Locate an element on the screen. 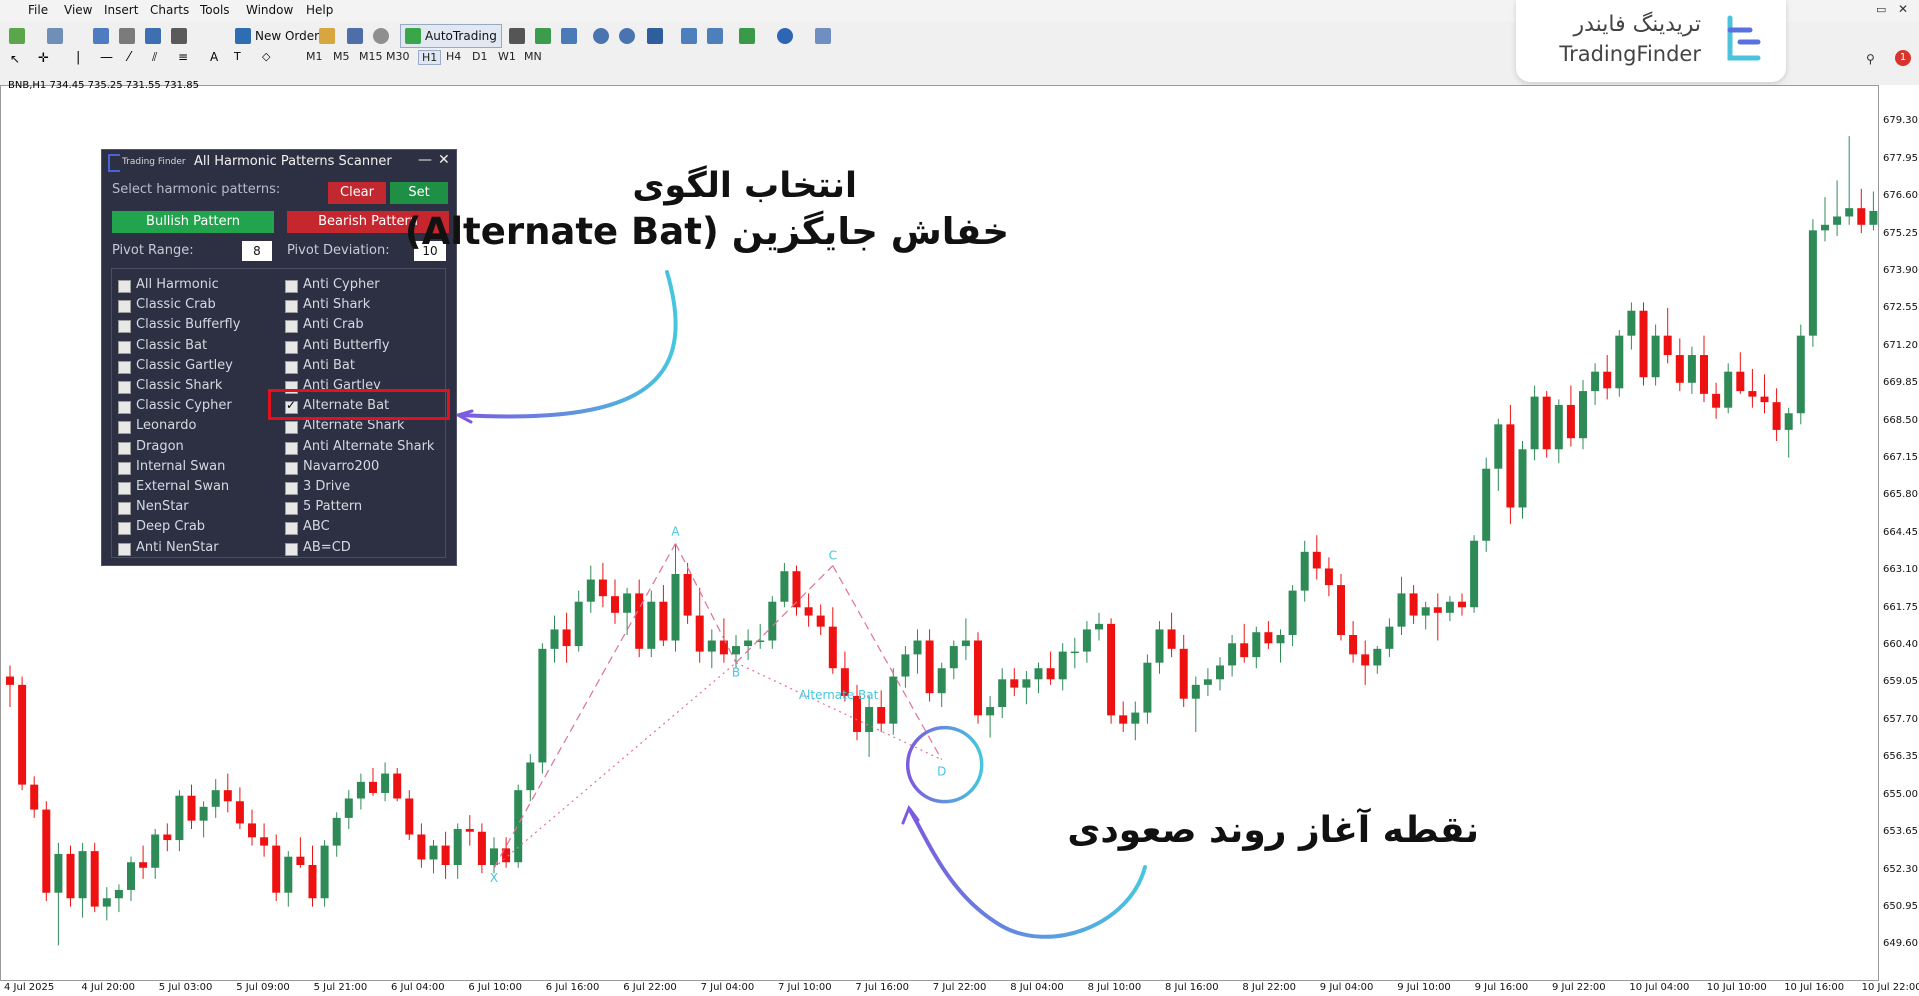 The height and width of the screenshot is (996, 1919). pattern-option: NenStar is located at coordinates (162, 506).